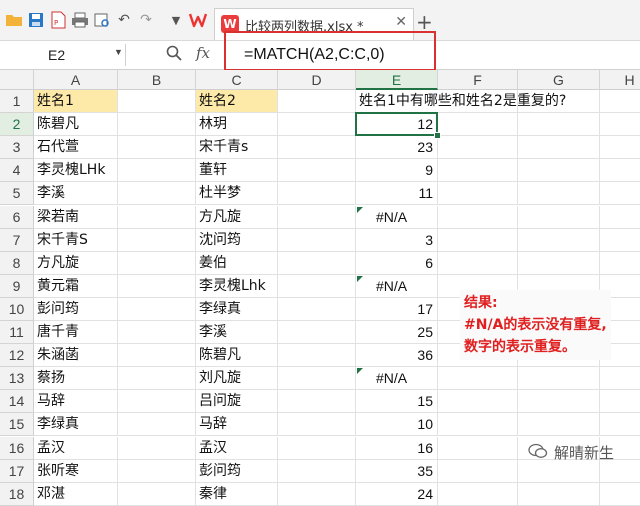  I want to click on match-error-cell: #N/A, so click(397, 217).